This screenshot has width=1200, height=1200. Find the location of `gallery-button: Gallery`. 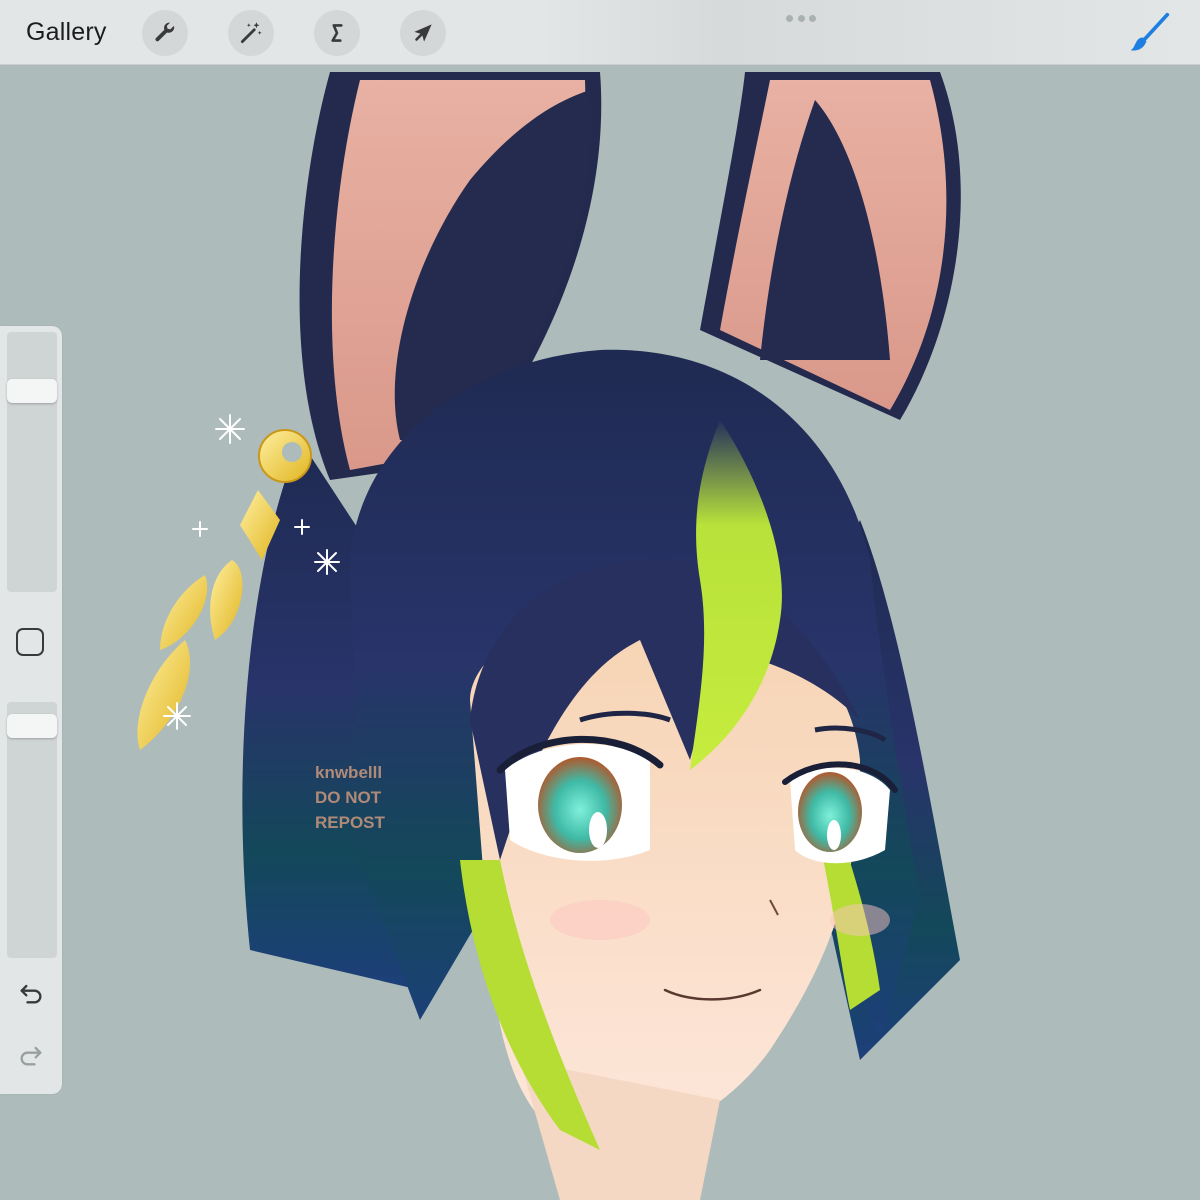

gallery-button: Gallery is located at coordinates (66, 32).